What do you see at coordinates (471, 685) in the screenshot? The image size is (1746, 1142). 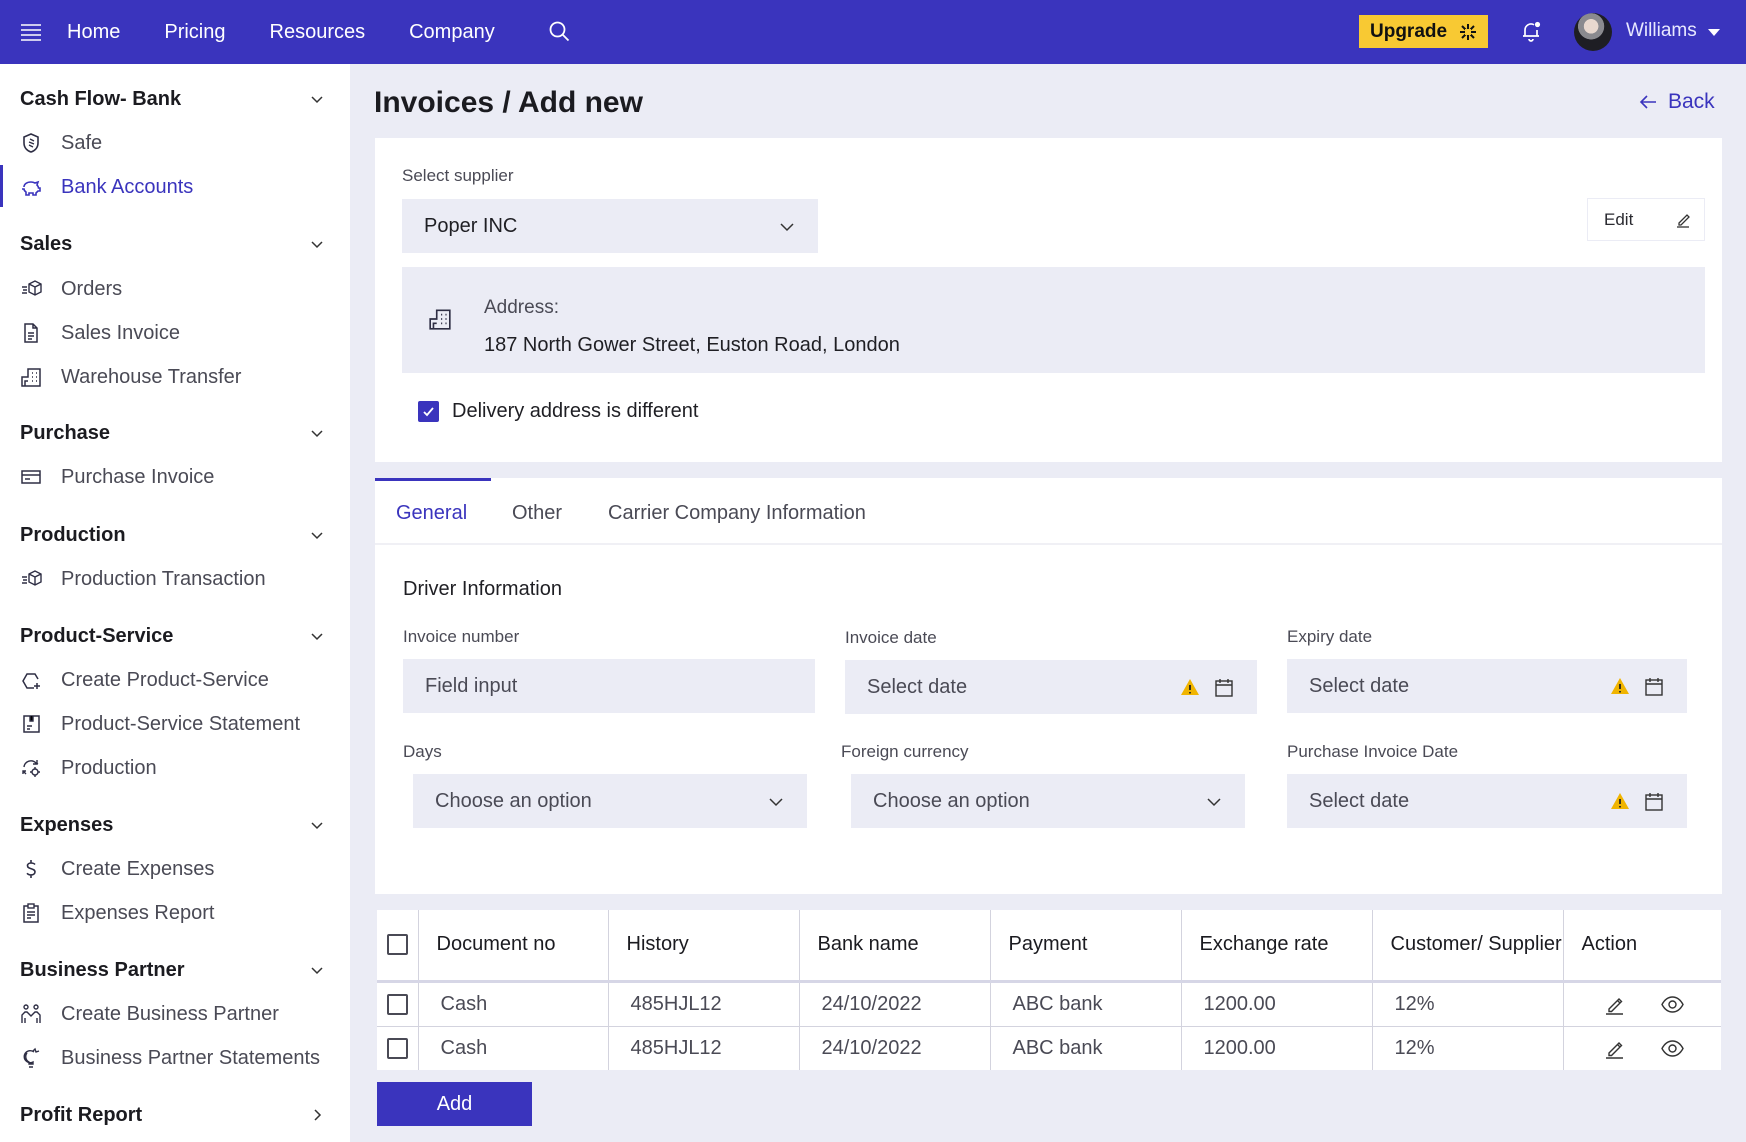 I see `invoice-number-placeholder: Field input` at bounding box center [471, 685].